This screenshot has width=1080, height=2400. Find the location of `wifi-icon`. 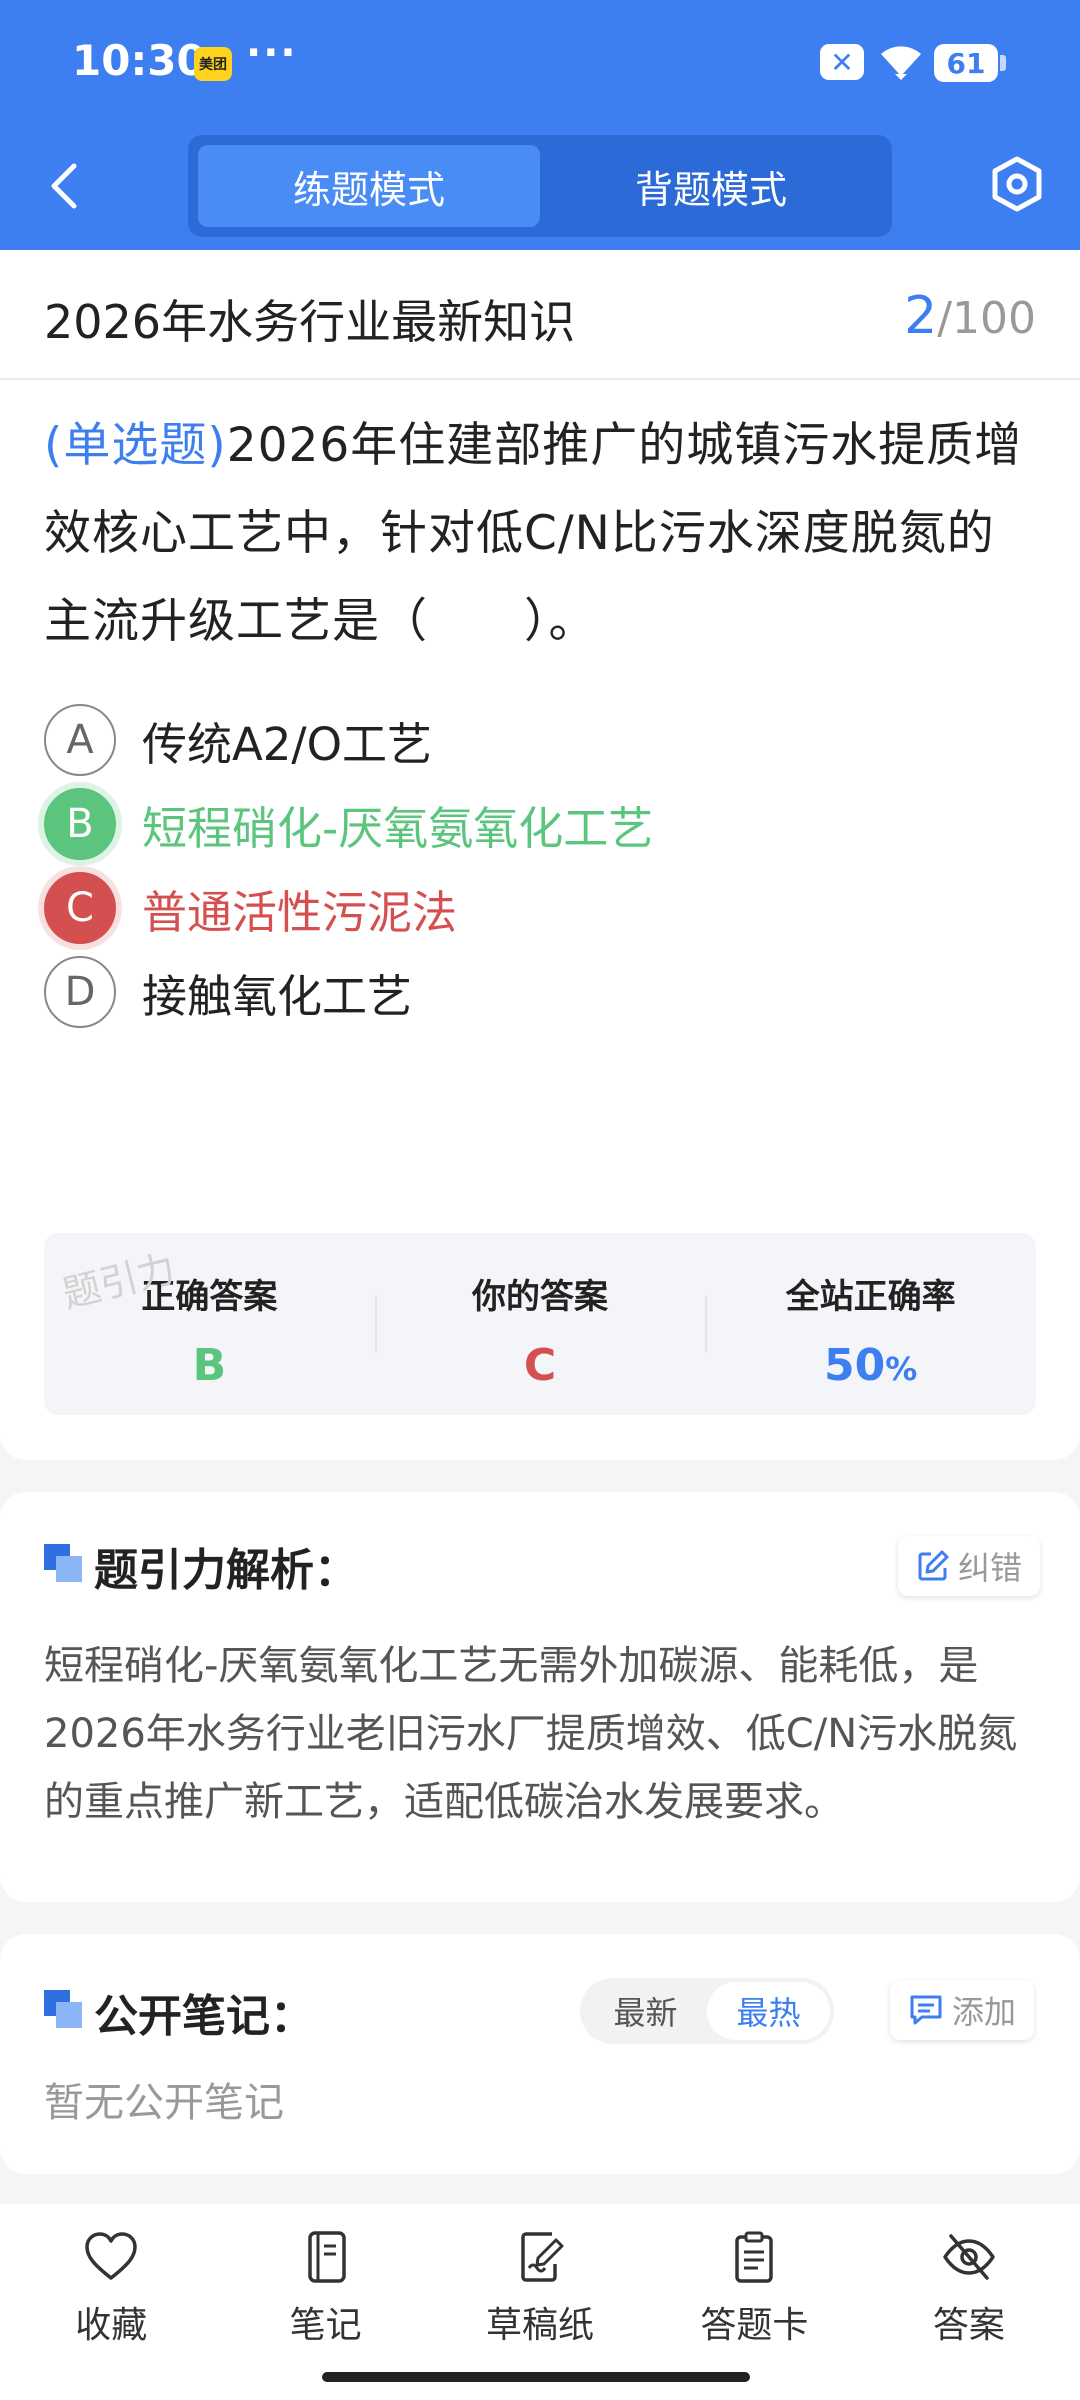

wifi-icon is located at coordinates (901, 62).